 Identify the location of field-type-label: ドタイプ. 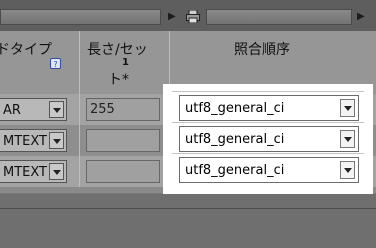
(26, 50).